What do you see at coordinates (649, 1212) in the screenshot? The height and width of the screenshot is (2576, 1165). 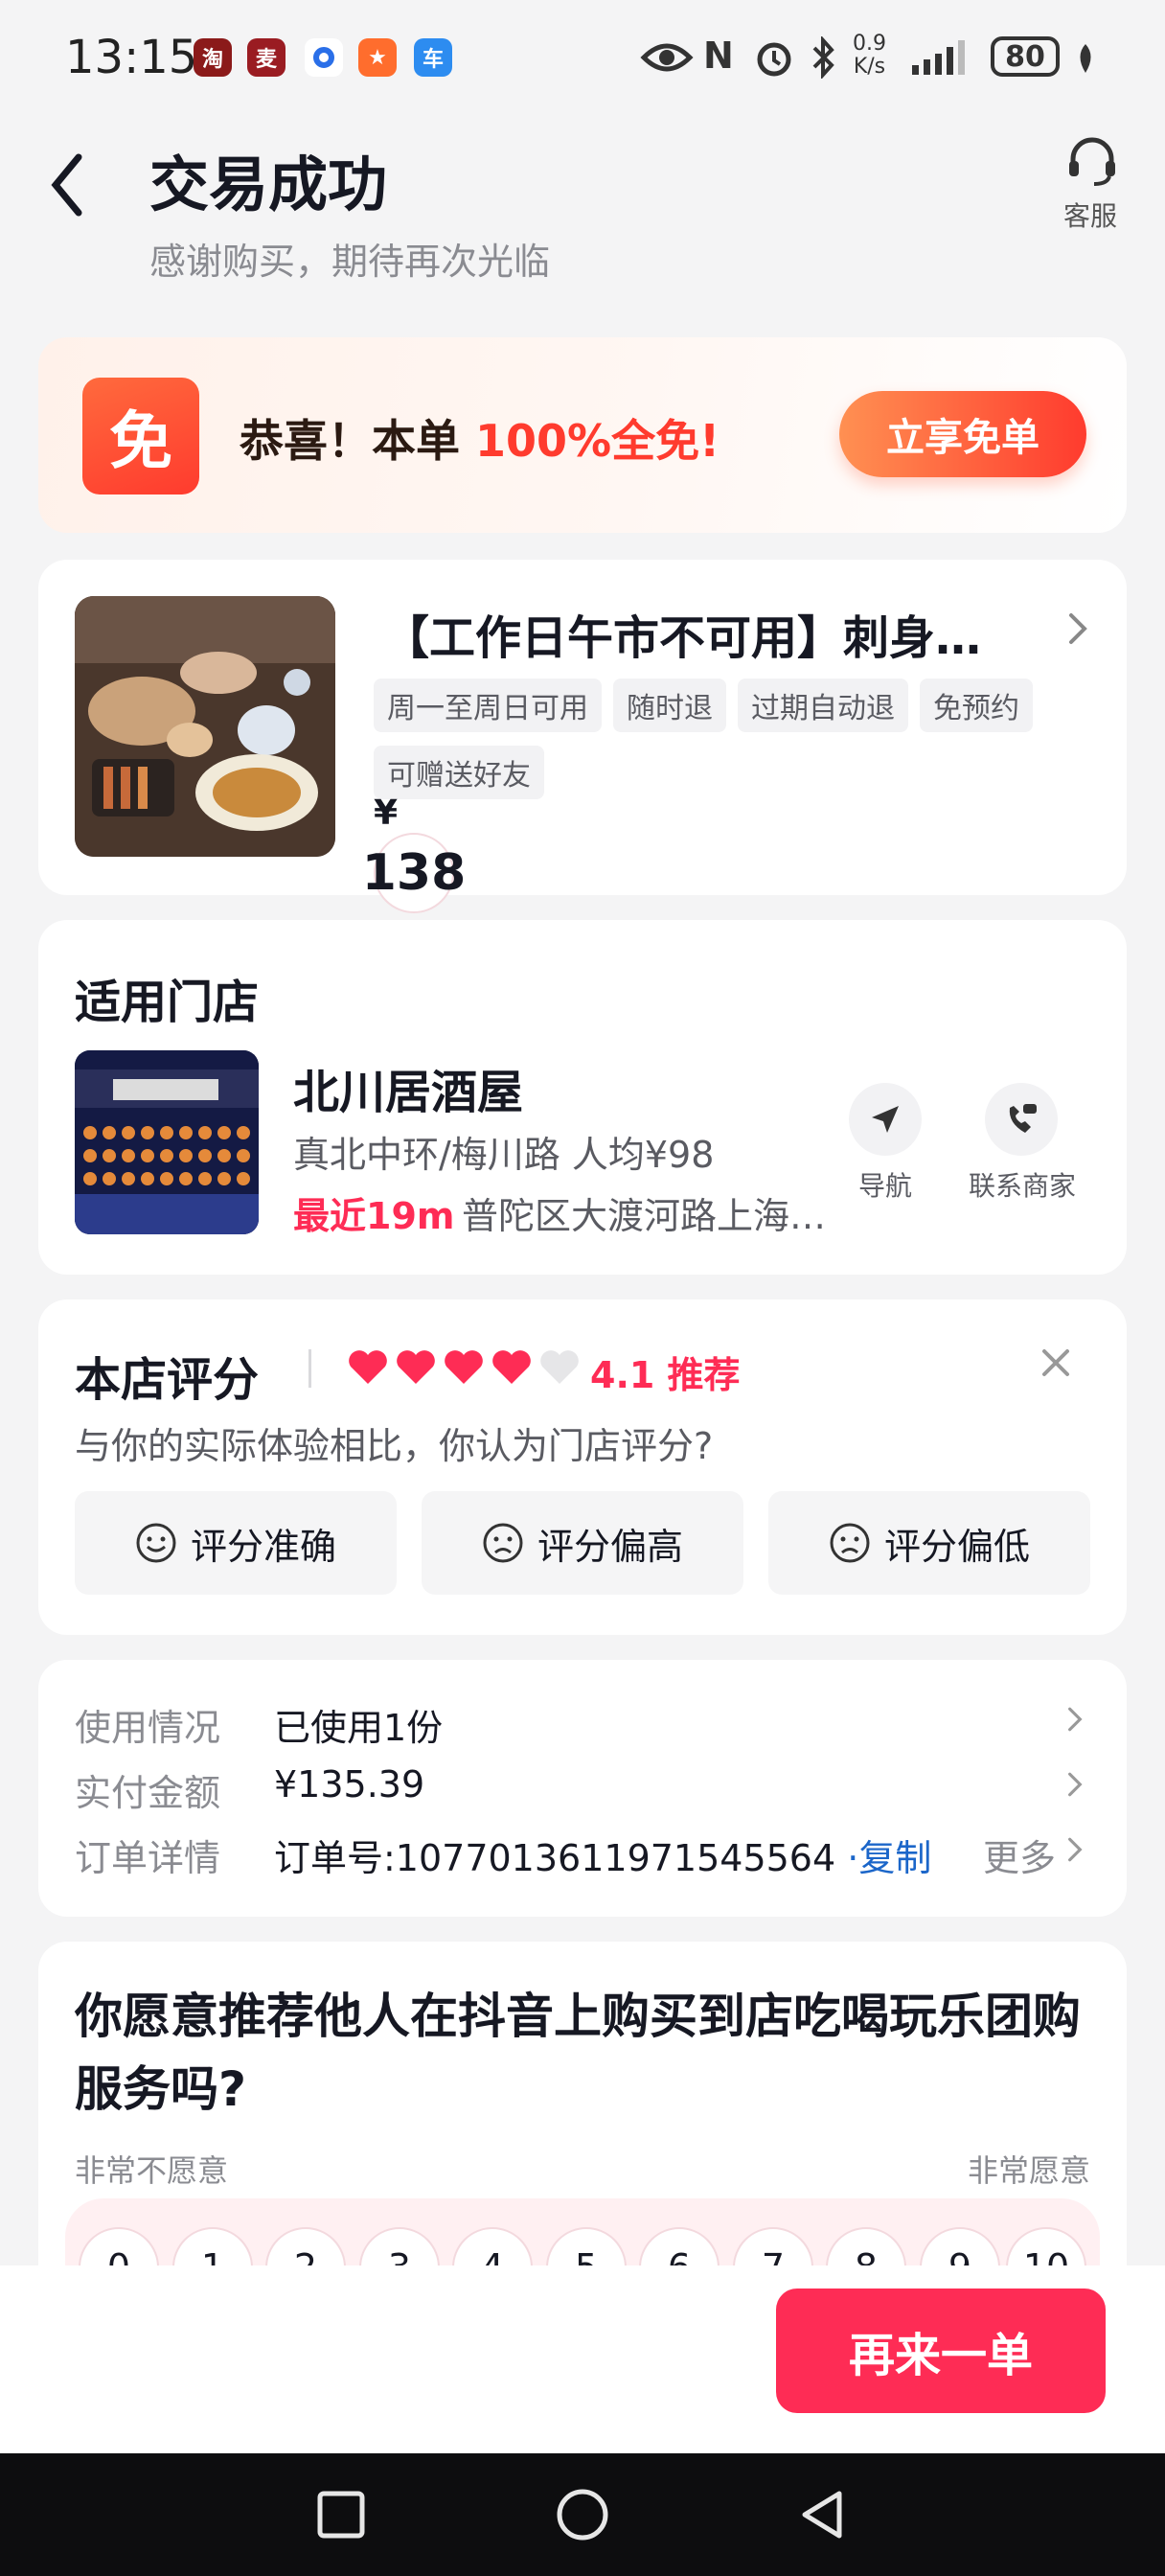 I see `store-address: 普陀区大渡河路上海长风大悦城` at bounding box center [649, 1212].